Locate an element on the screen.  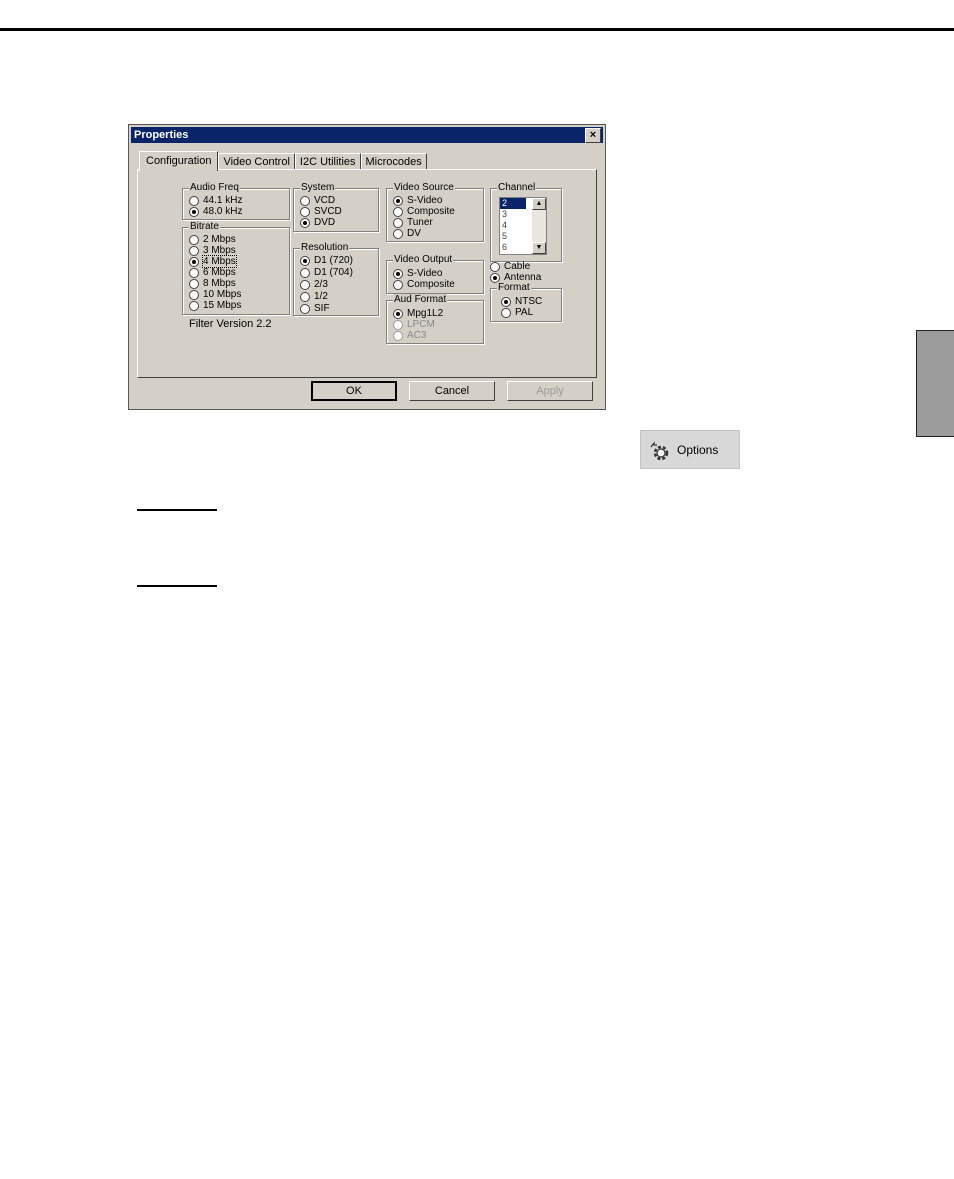
resolution-group: Resolution D1 (720) D1 (704) 2/3 1/2 SIF is located at coordinates (336, 279).